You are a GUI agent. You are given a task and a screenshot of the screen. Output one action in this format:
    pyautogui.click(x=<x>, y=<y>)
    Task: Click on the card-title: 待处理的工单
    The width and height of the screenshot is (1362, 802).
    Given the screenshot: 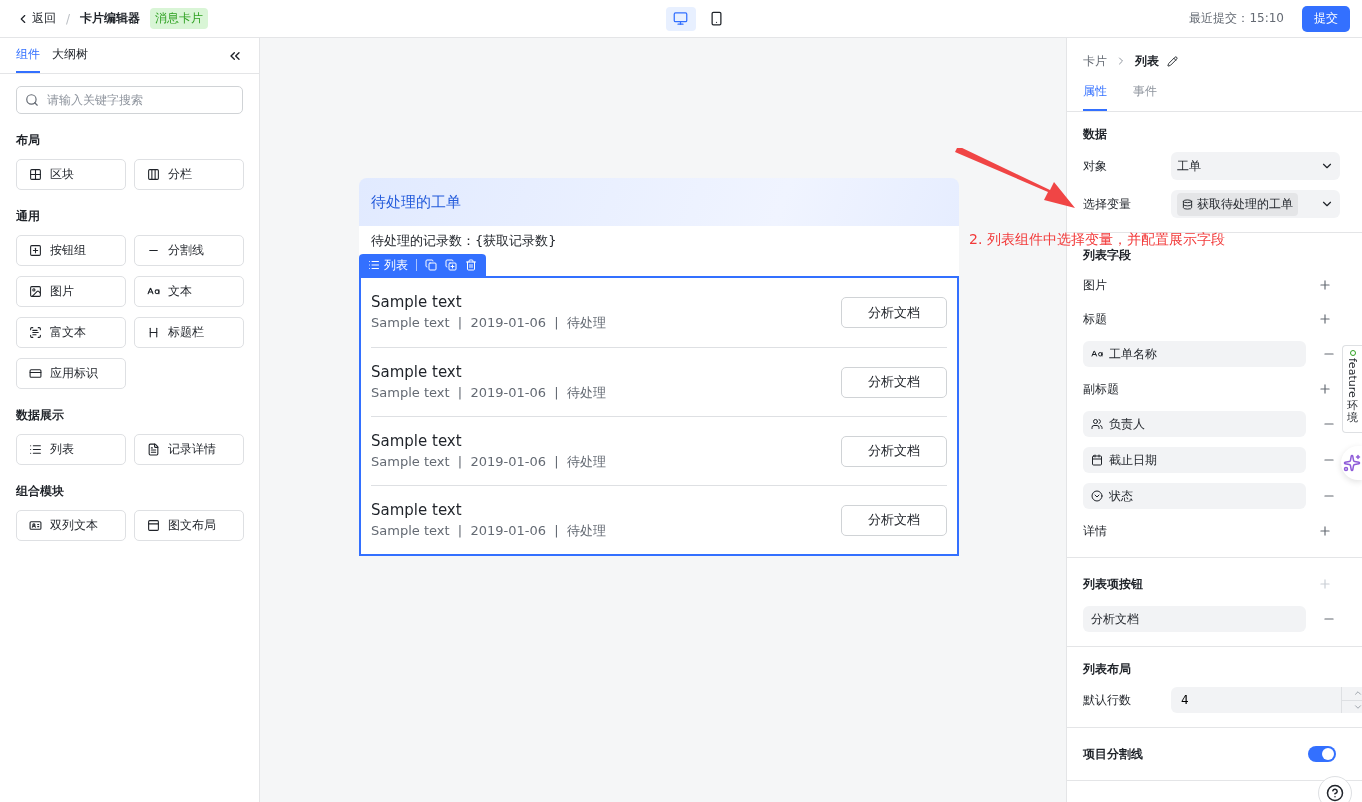 What is the action you would take?
    pyautogui.click(x=416, y=202)
    